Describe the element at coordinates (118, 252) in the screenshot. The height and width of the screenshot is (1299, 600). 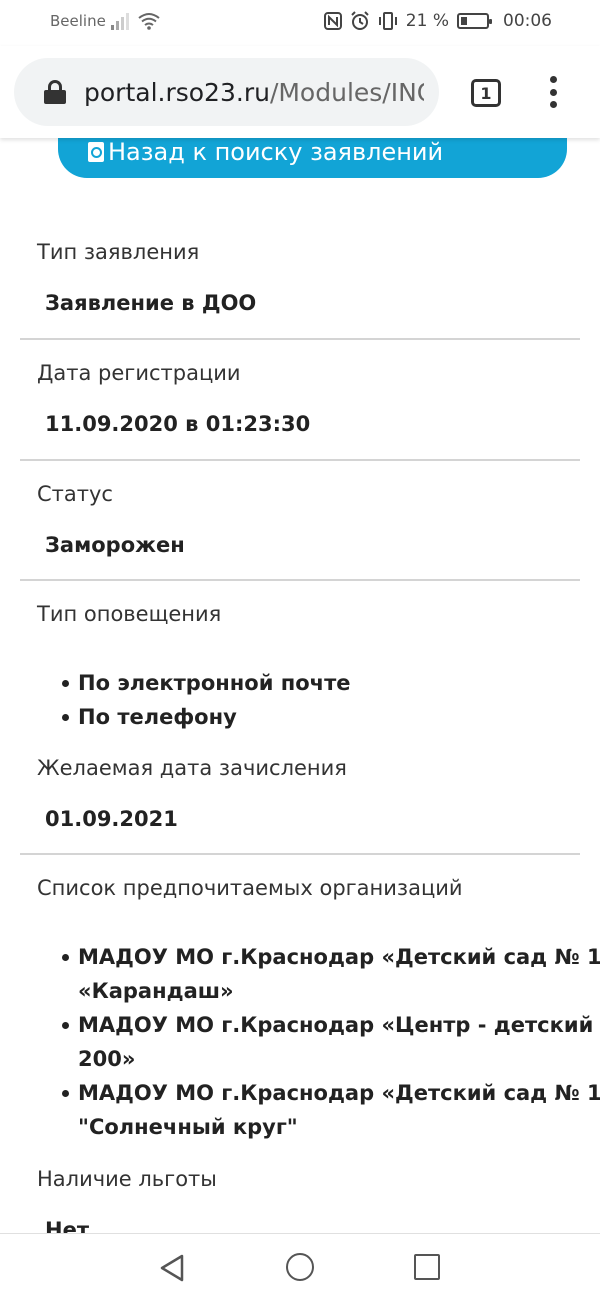
I see `type-label: Тип заявления` at that location.